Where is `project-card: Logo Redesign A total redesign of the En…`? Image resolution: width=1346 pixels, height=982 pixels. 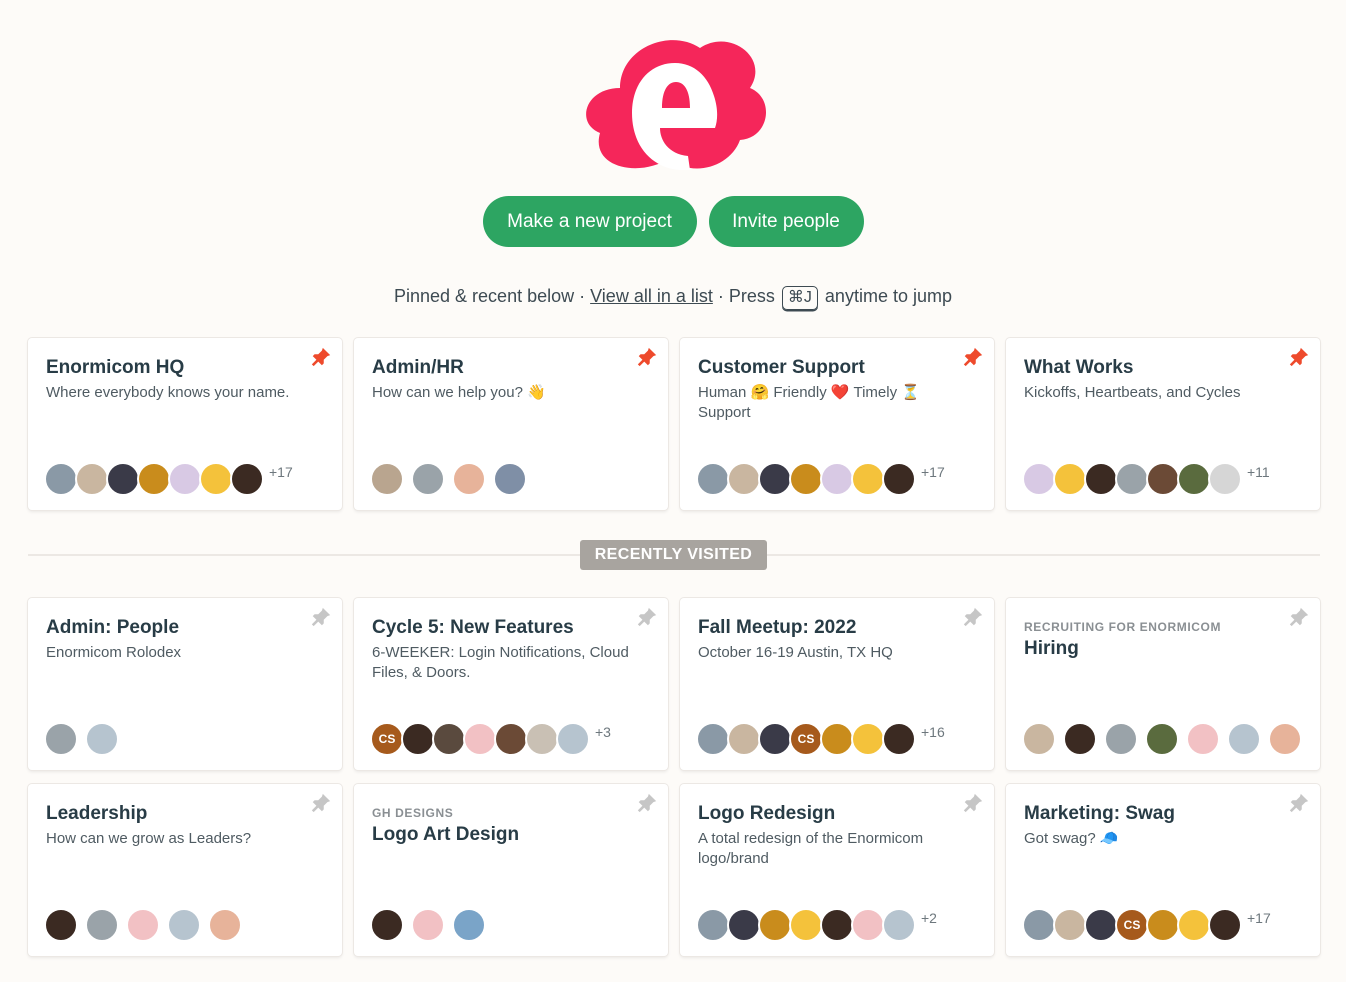 project-card: Logo Redesign A total redesign of the En… is located at coordinates (837, 870).